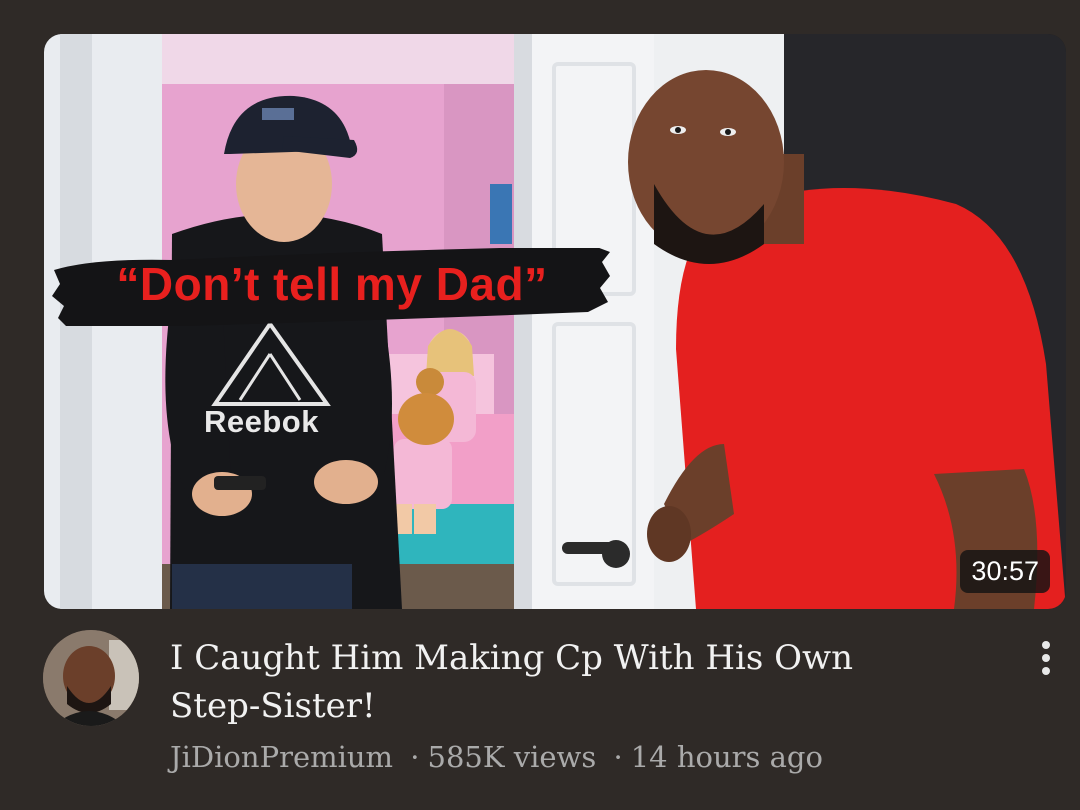 This screenshot has width=1080, height=810. What do you see at coordinates (1005, 571) in the screenshot?
I see `duration-badge: 30:57` at bounding box center [1005, 571].